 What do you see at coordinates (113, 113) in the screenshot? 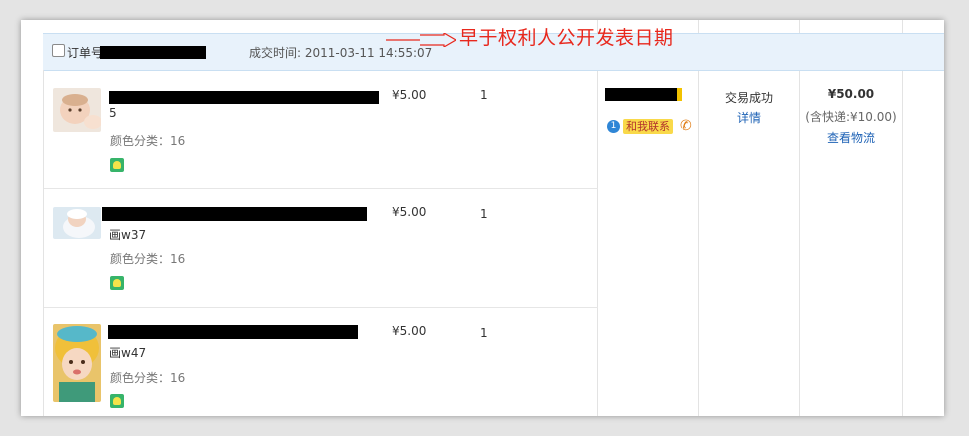
I see `product-title-tail: 5` at bounding box center [113, 113].